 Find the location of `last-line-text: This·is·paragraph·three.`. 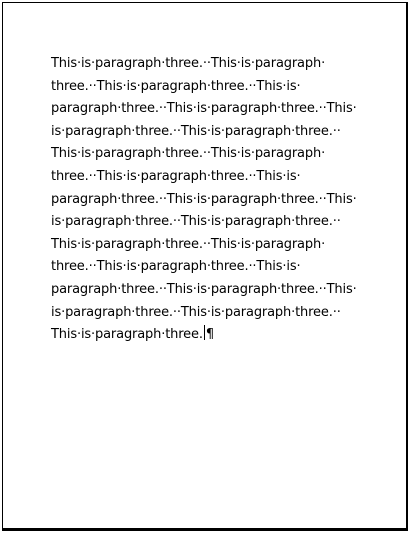

last-line-text: This·is·paragraph·three. is located at coordinates (127, 335).